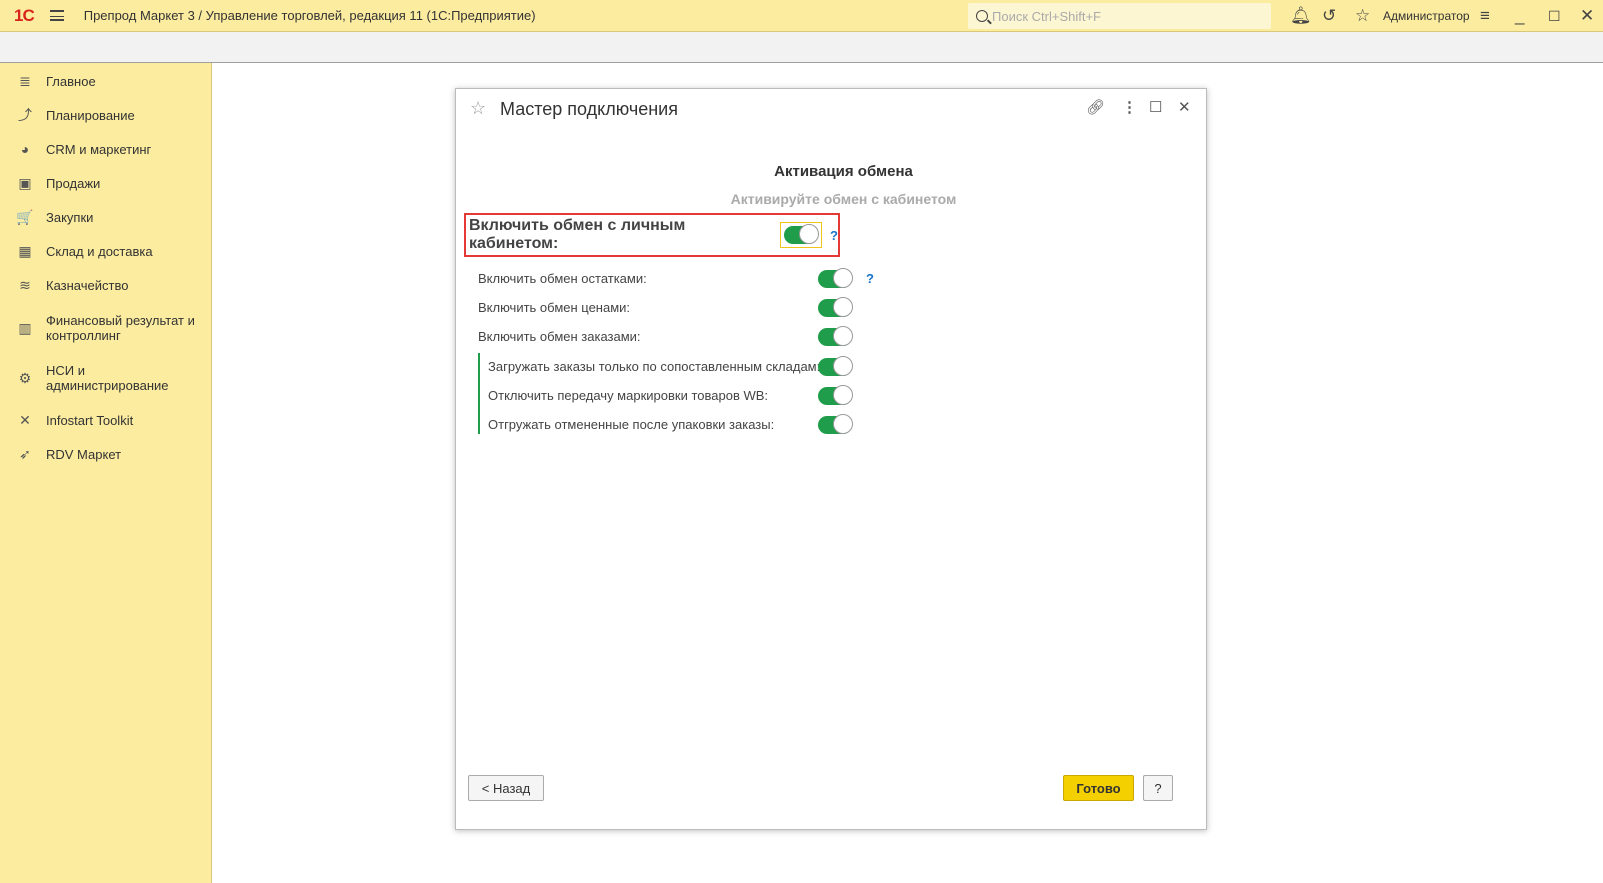 Image resolution: width=1603 pixels, height=883 pixels. Describe the element at coordinates (24, 15) in the screenshot. I see `1c-logo: 1С` at that location.